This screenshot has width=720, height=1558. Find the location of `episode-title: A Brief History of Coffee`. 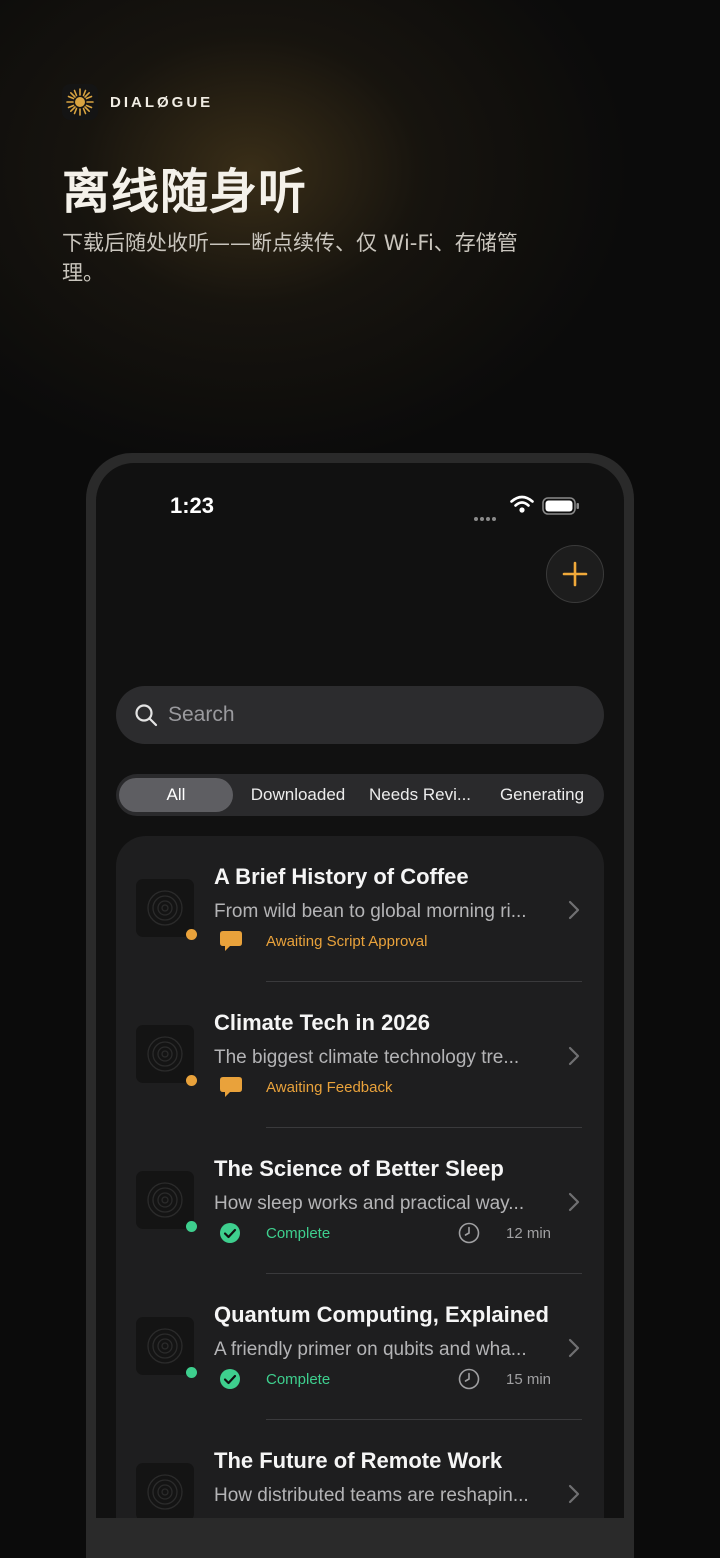

episode-title: A Brief History of Coffee is located at coordinates (341, 876).